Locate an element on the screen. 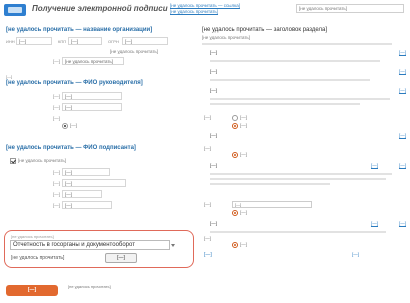 This screenshot has width=410, height=303. document-step-6-link-2: [—] is located at coordinates (402, 223).